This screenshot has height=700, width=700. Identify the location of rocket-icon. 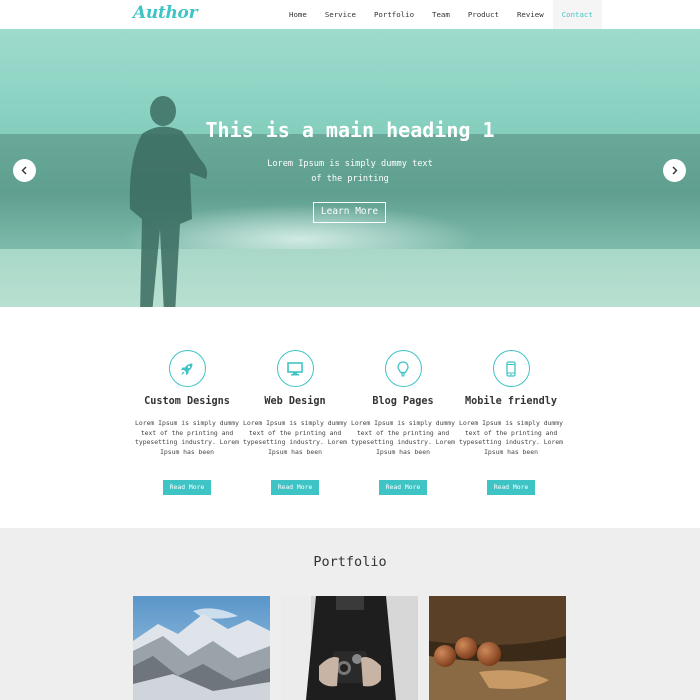
(187, 369).